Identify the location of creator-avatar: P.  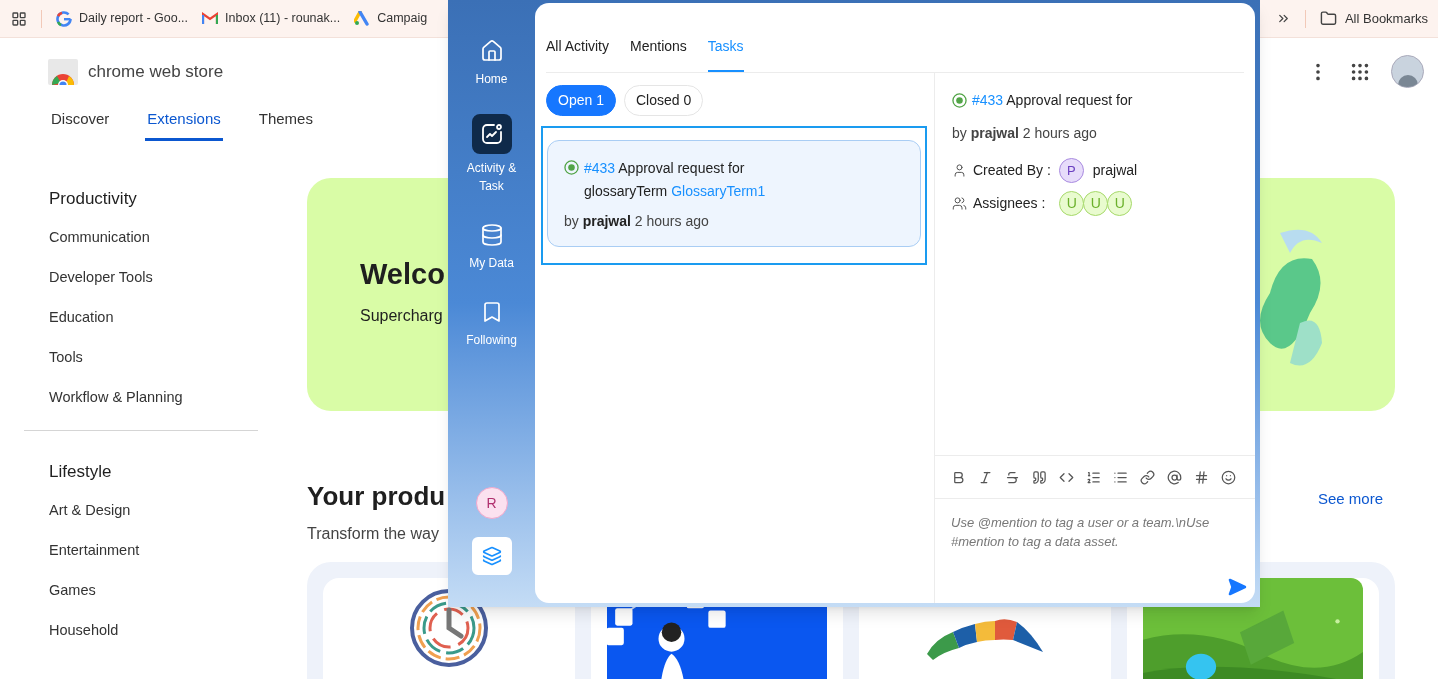
(1071, 170).